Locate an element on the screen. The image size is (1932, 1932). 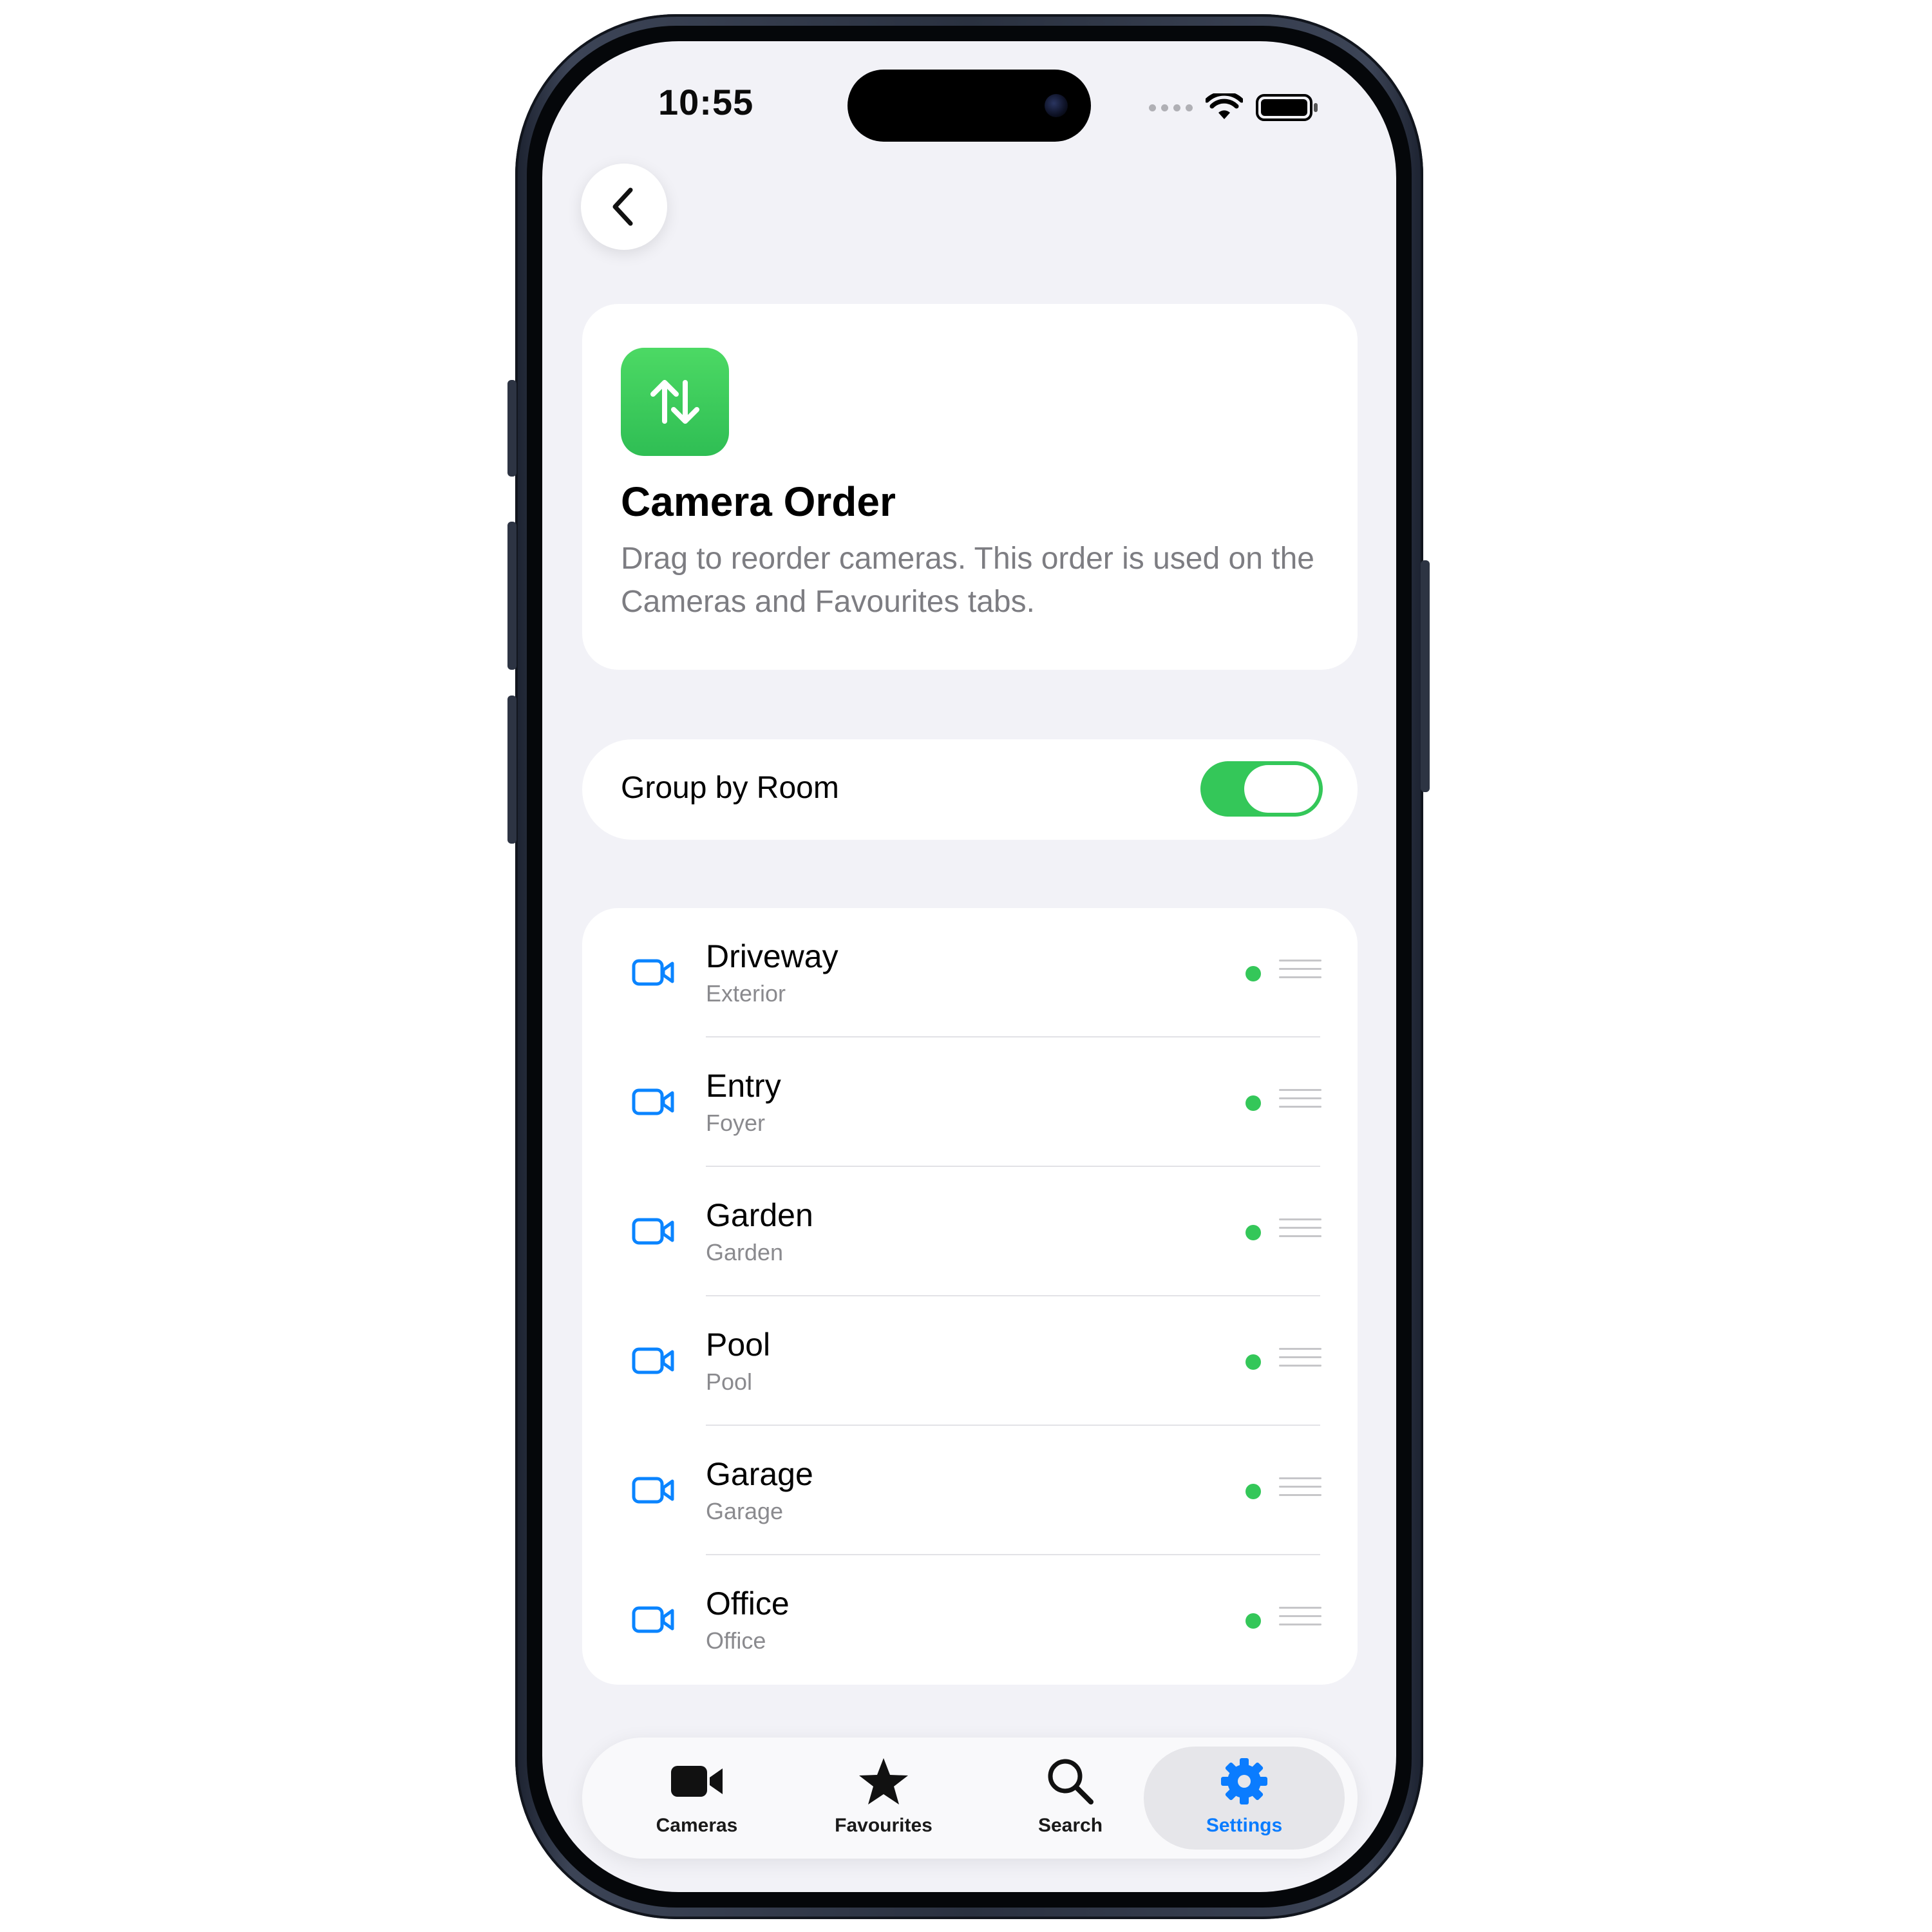
camera-row-garden: Garden Garden is located at coordinates (970, 1231).